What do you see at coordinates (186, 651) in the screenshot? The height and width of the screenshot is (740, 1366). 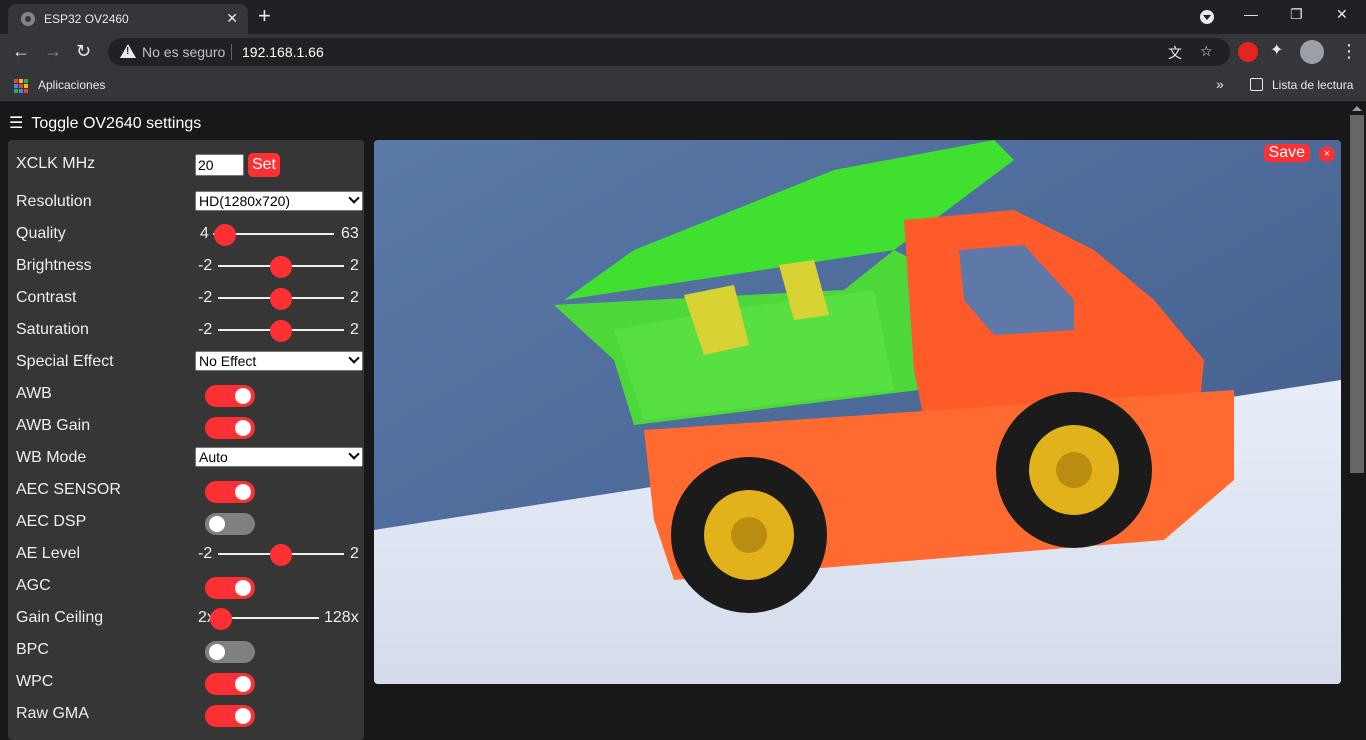 I see `bpc-row: BPC` at bounding box center [186, 651].